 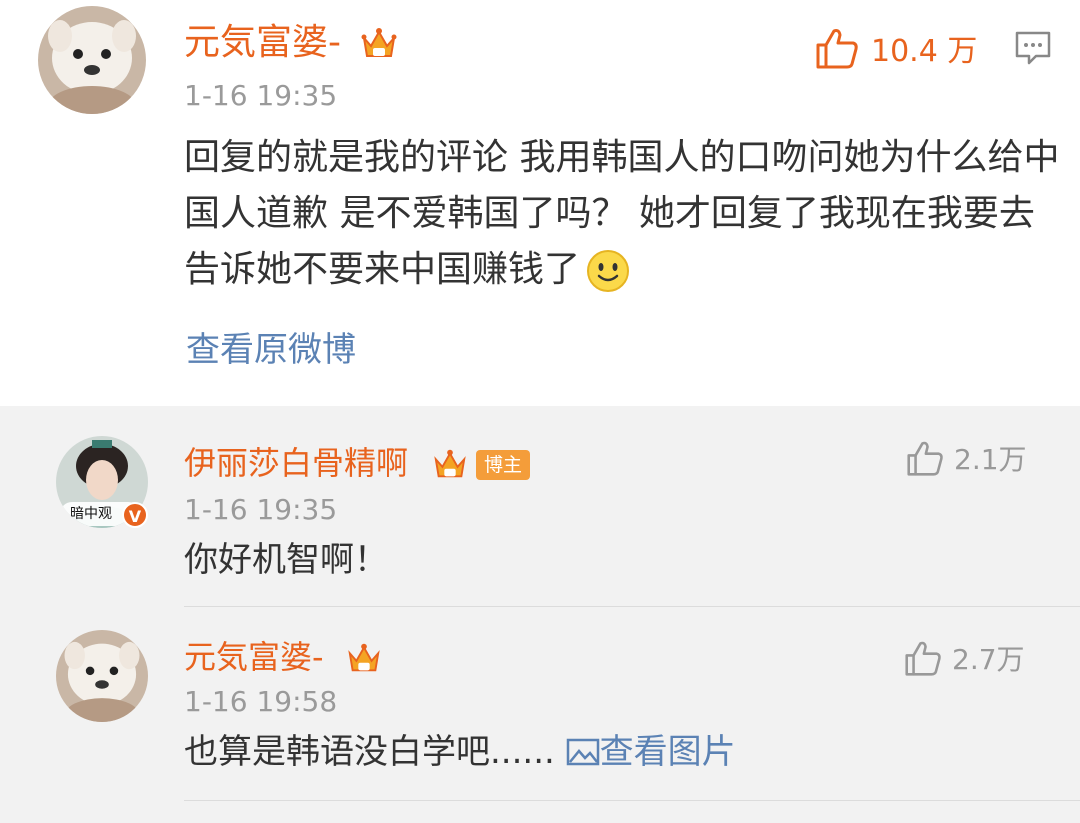 What do you see at coordinates (582, 752) in the screenshot?
I see `image-icon` at bounding box center [582, 752].